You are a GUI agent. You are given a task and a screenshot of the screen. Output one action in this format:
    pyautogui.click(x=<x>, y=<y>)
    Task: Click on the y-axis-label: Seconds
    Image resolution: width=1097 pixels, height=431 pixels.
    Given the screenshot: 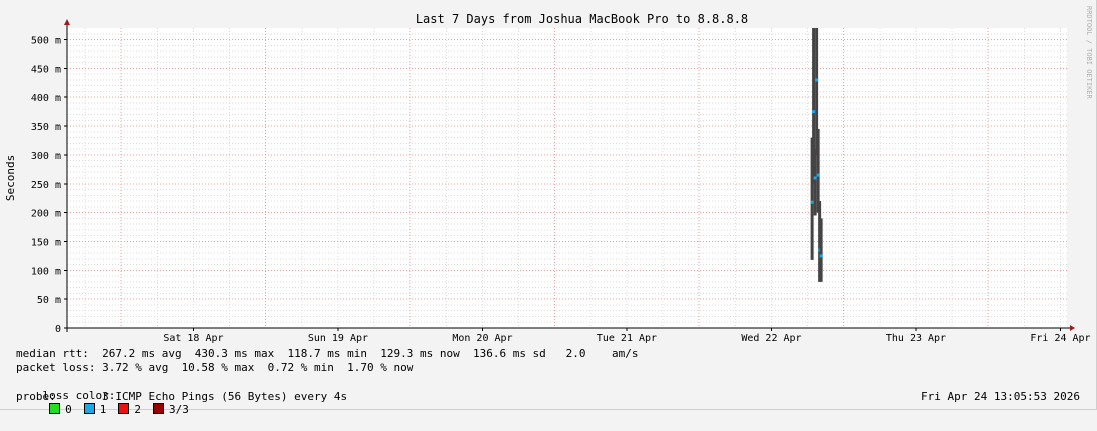 What is the action you would take?
    pyautogui.click(x=10, y=178)
    